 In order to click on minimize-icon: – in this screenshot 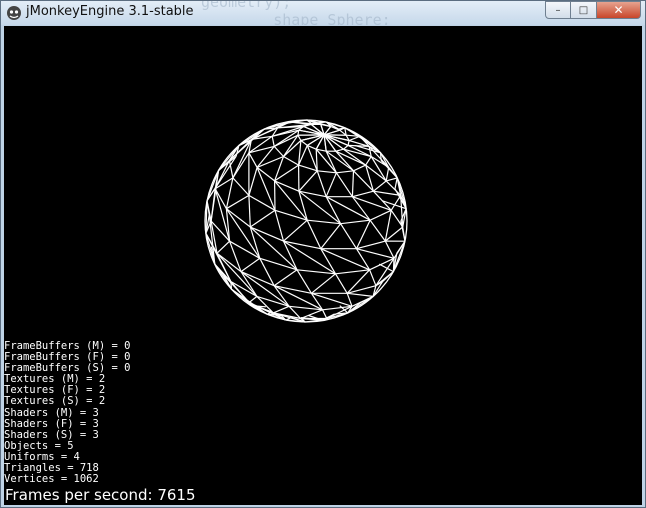, I will do `click(558, 10)`.